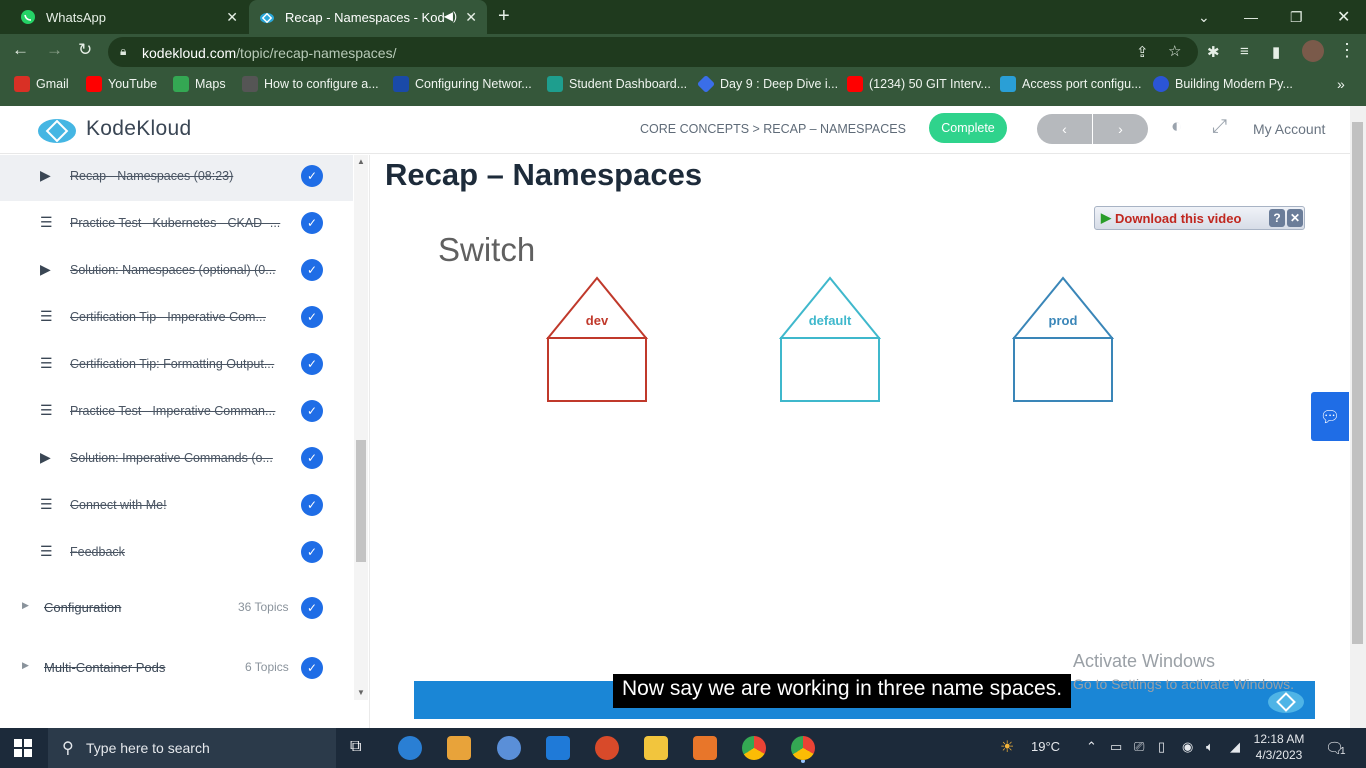 This screenshot has height=768, width=1366. Describe the element at coordinates (176, 608) in the screenshot. I see `section-item: ▶ Configuration 36 Topics ✓` at that location.